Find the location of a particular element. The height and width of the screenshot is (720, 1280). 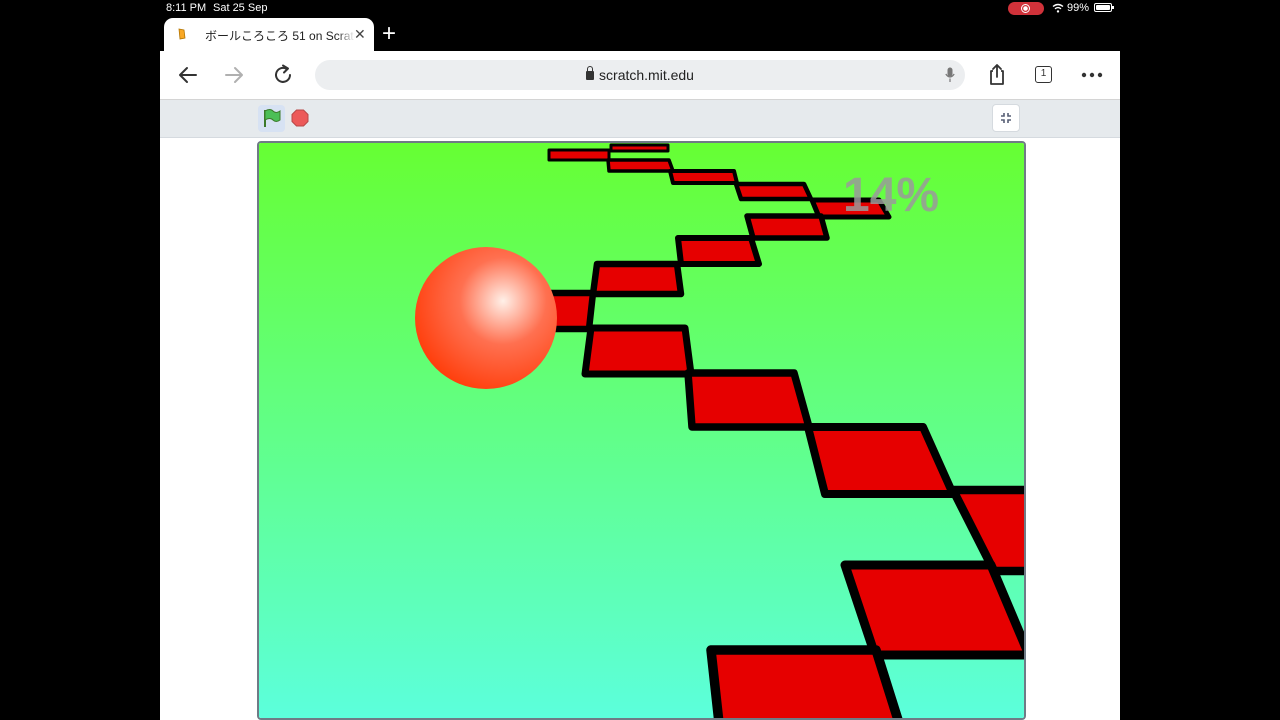

url-text: scratch.mit.edu is located at coordinates (646, 75).